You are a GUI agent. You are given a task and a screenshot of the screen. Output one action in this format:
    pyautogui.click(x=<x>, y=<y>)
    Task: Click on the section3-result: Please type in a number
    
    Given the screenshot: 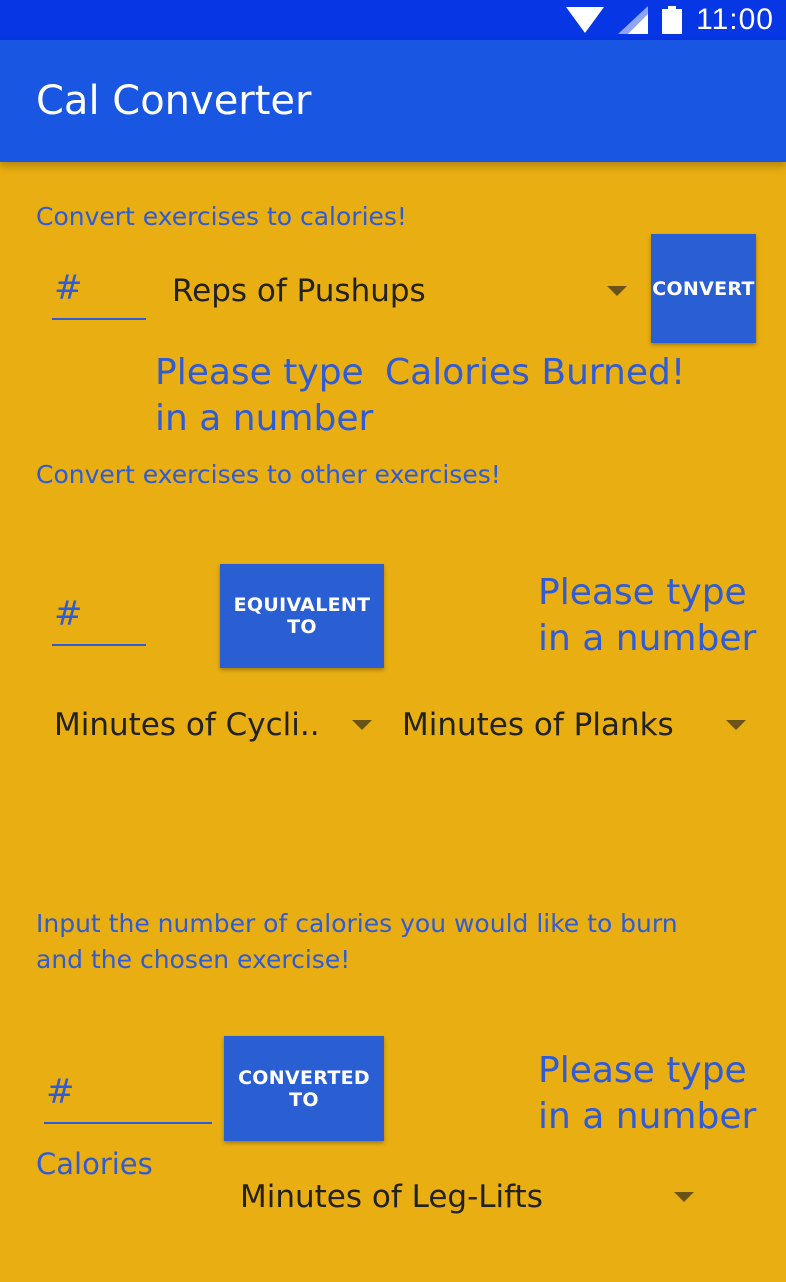 What is the action you would take?
    pyautogui.click(x=647, y=1094)
    